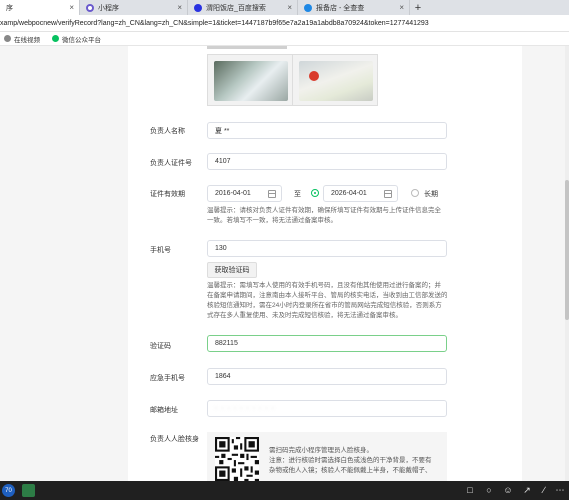  I want to click on miniprogram-icon, so click(90, 7).